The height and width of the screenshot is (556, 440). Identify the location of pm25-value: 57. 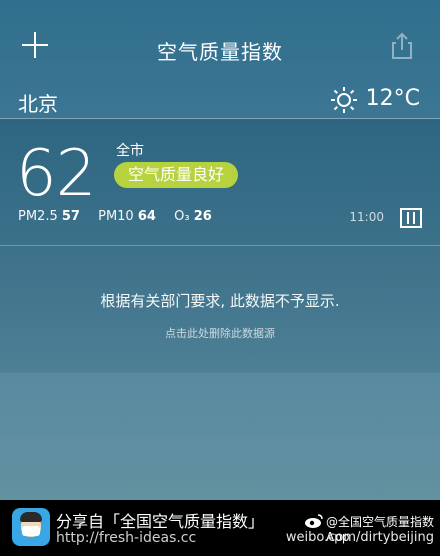
(70, 216).